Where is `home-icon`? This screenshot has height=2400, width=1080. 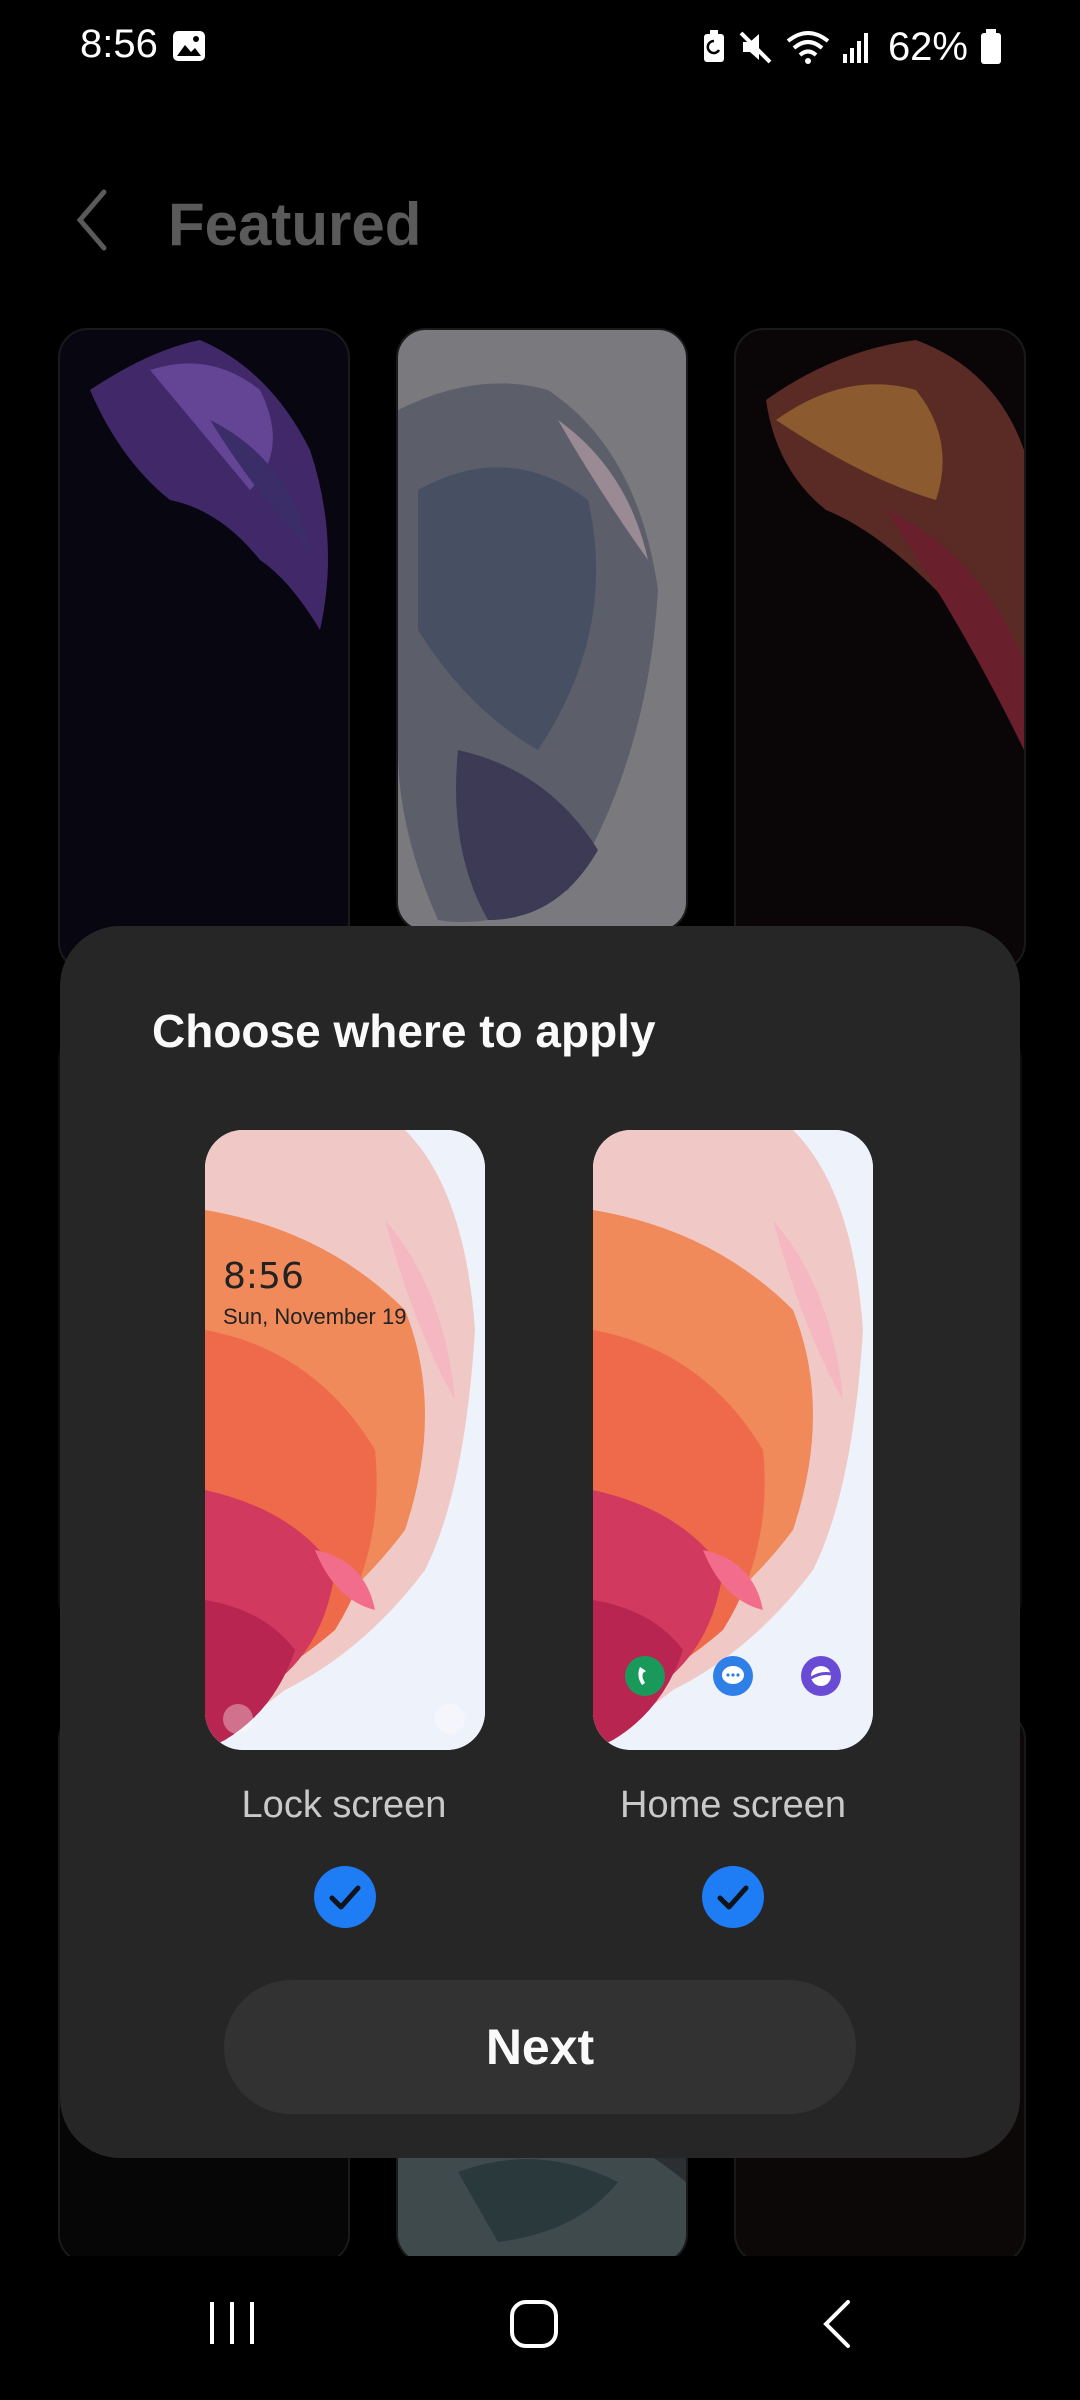
home-icon is located at coordinates (534, 2324).